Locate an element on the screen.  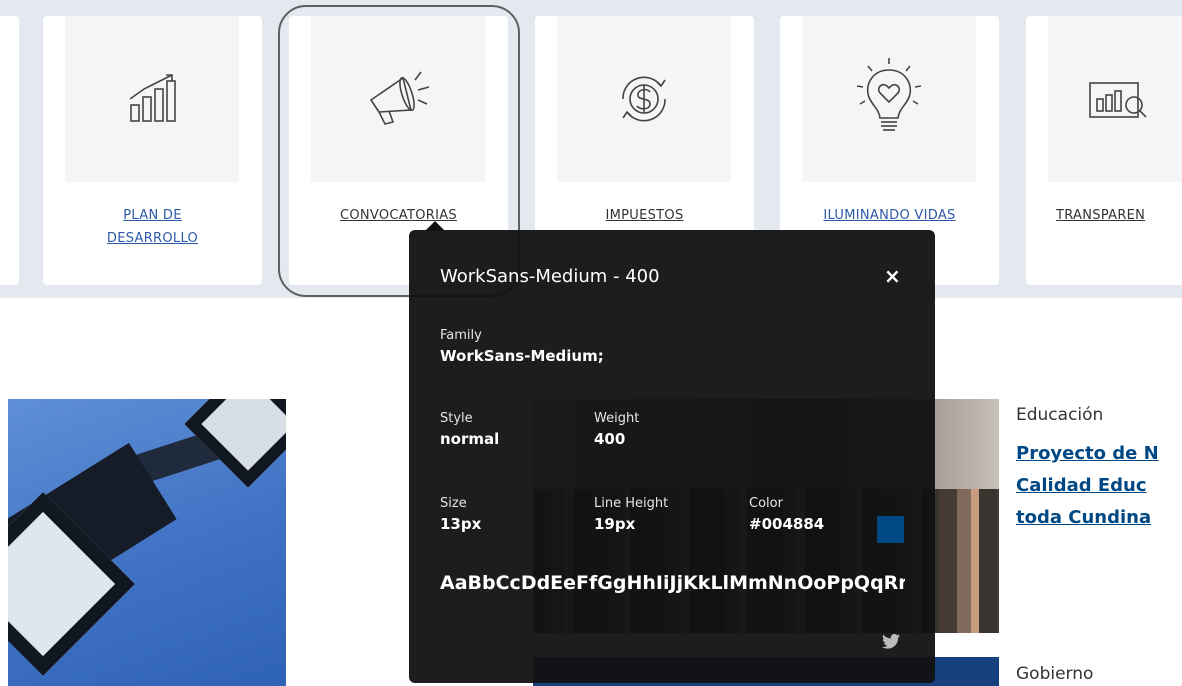
dollar-coin-icon is located at coordinates (644, 99).